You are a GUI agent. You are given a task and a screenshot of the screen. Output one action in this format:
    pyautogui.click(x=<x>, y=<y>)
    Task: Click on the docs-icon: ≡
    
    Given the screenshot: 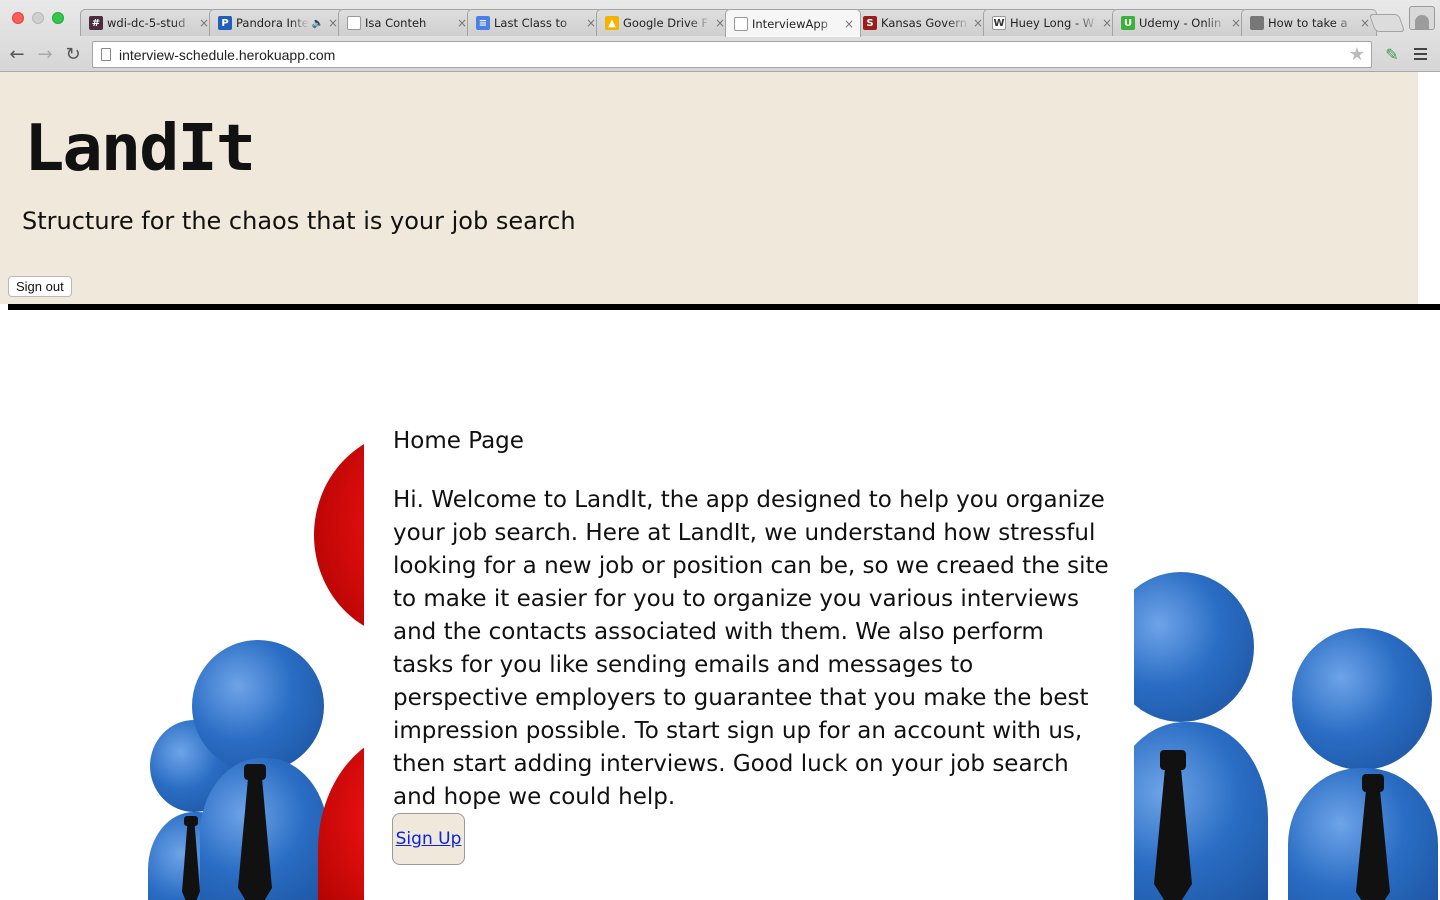 What is the action you would take?
    pyautogui.click(x=483, y=23)
    